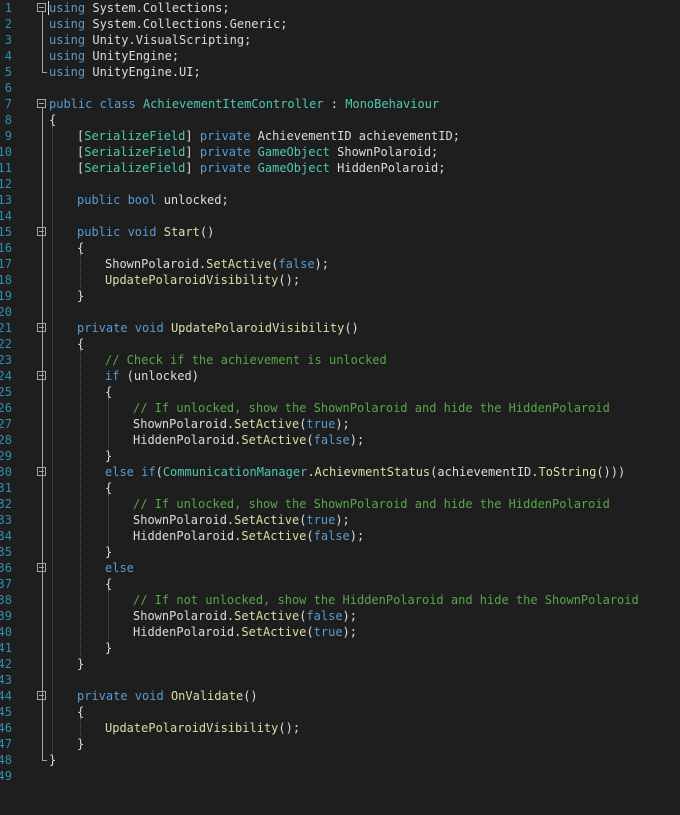  Describe the element at coordinates (340, 760) in the screenshot. I see `code-line: 48}` at that location.